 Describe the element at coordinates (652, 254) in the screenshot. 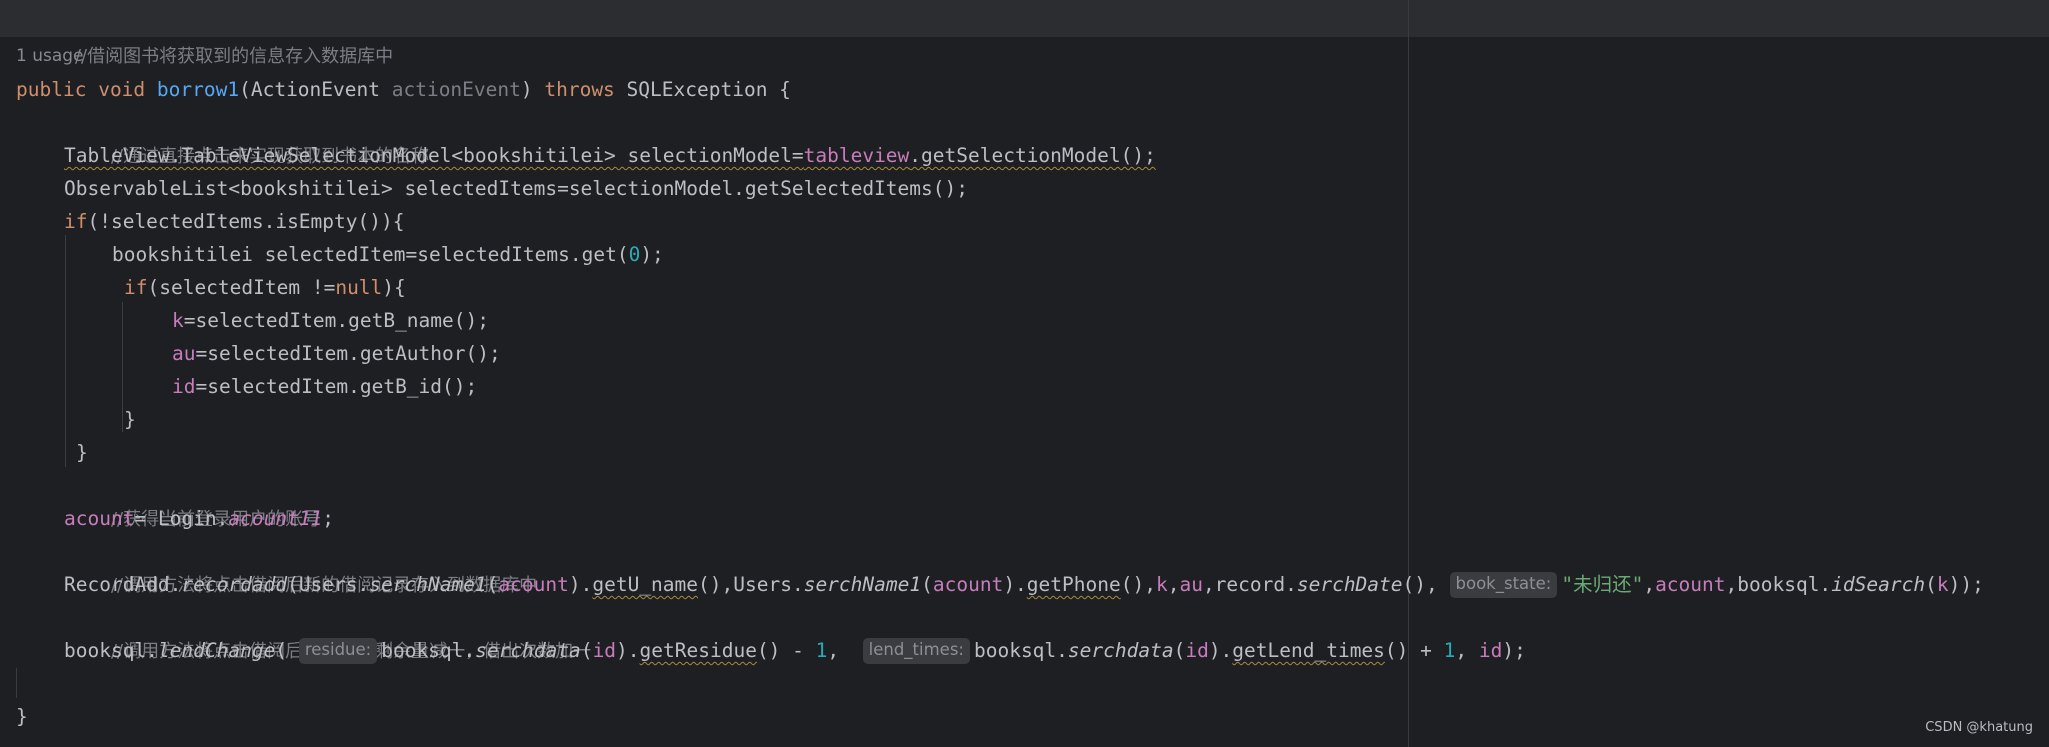

I see `code-text: );` at that location.